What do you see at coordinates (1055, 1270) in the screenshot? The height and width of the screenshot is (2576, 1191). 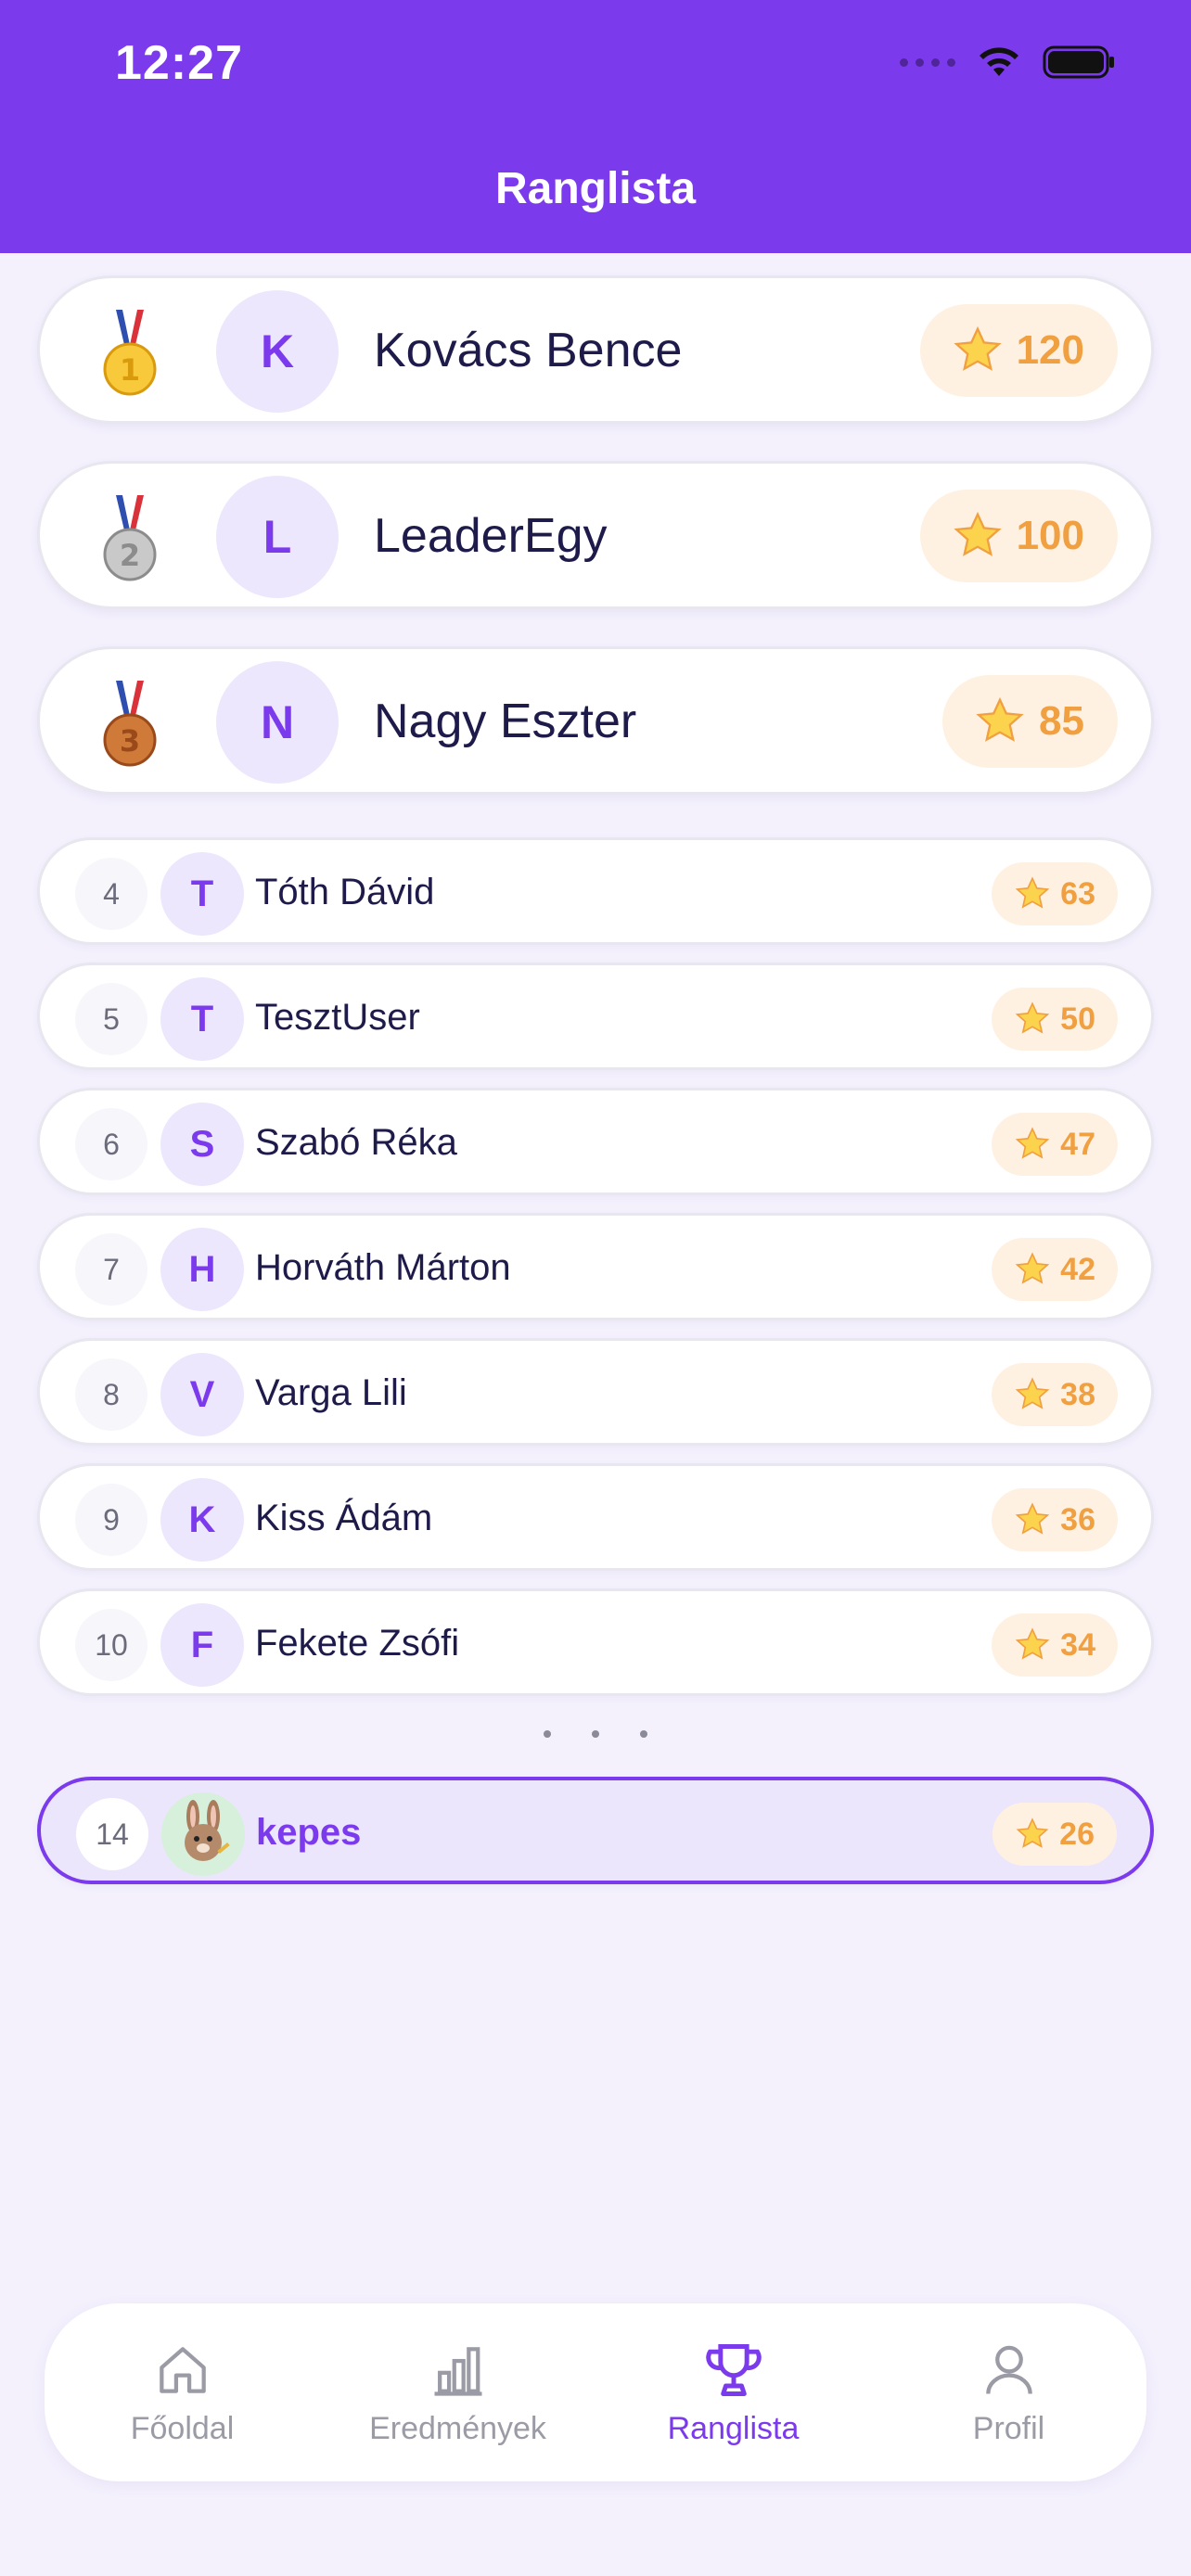 I see `score-badge: 42` at bounding box center [1055, 1270].